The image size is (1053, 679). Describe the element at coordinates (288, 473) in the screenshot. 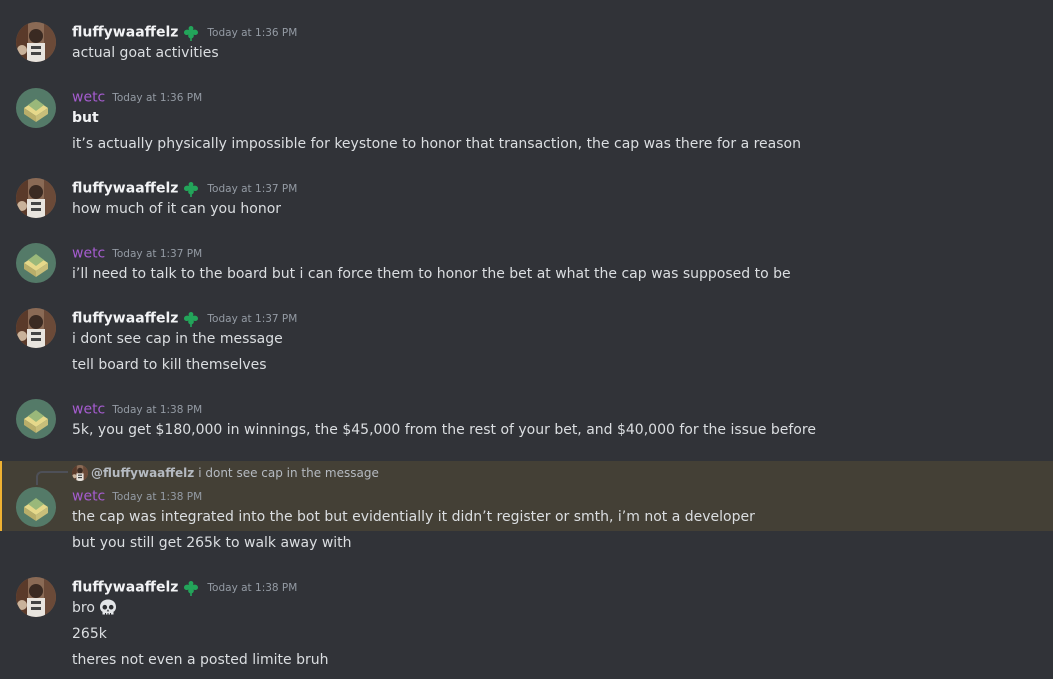

I see `reply-text: i dont see cap in the message` at that location.